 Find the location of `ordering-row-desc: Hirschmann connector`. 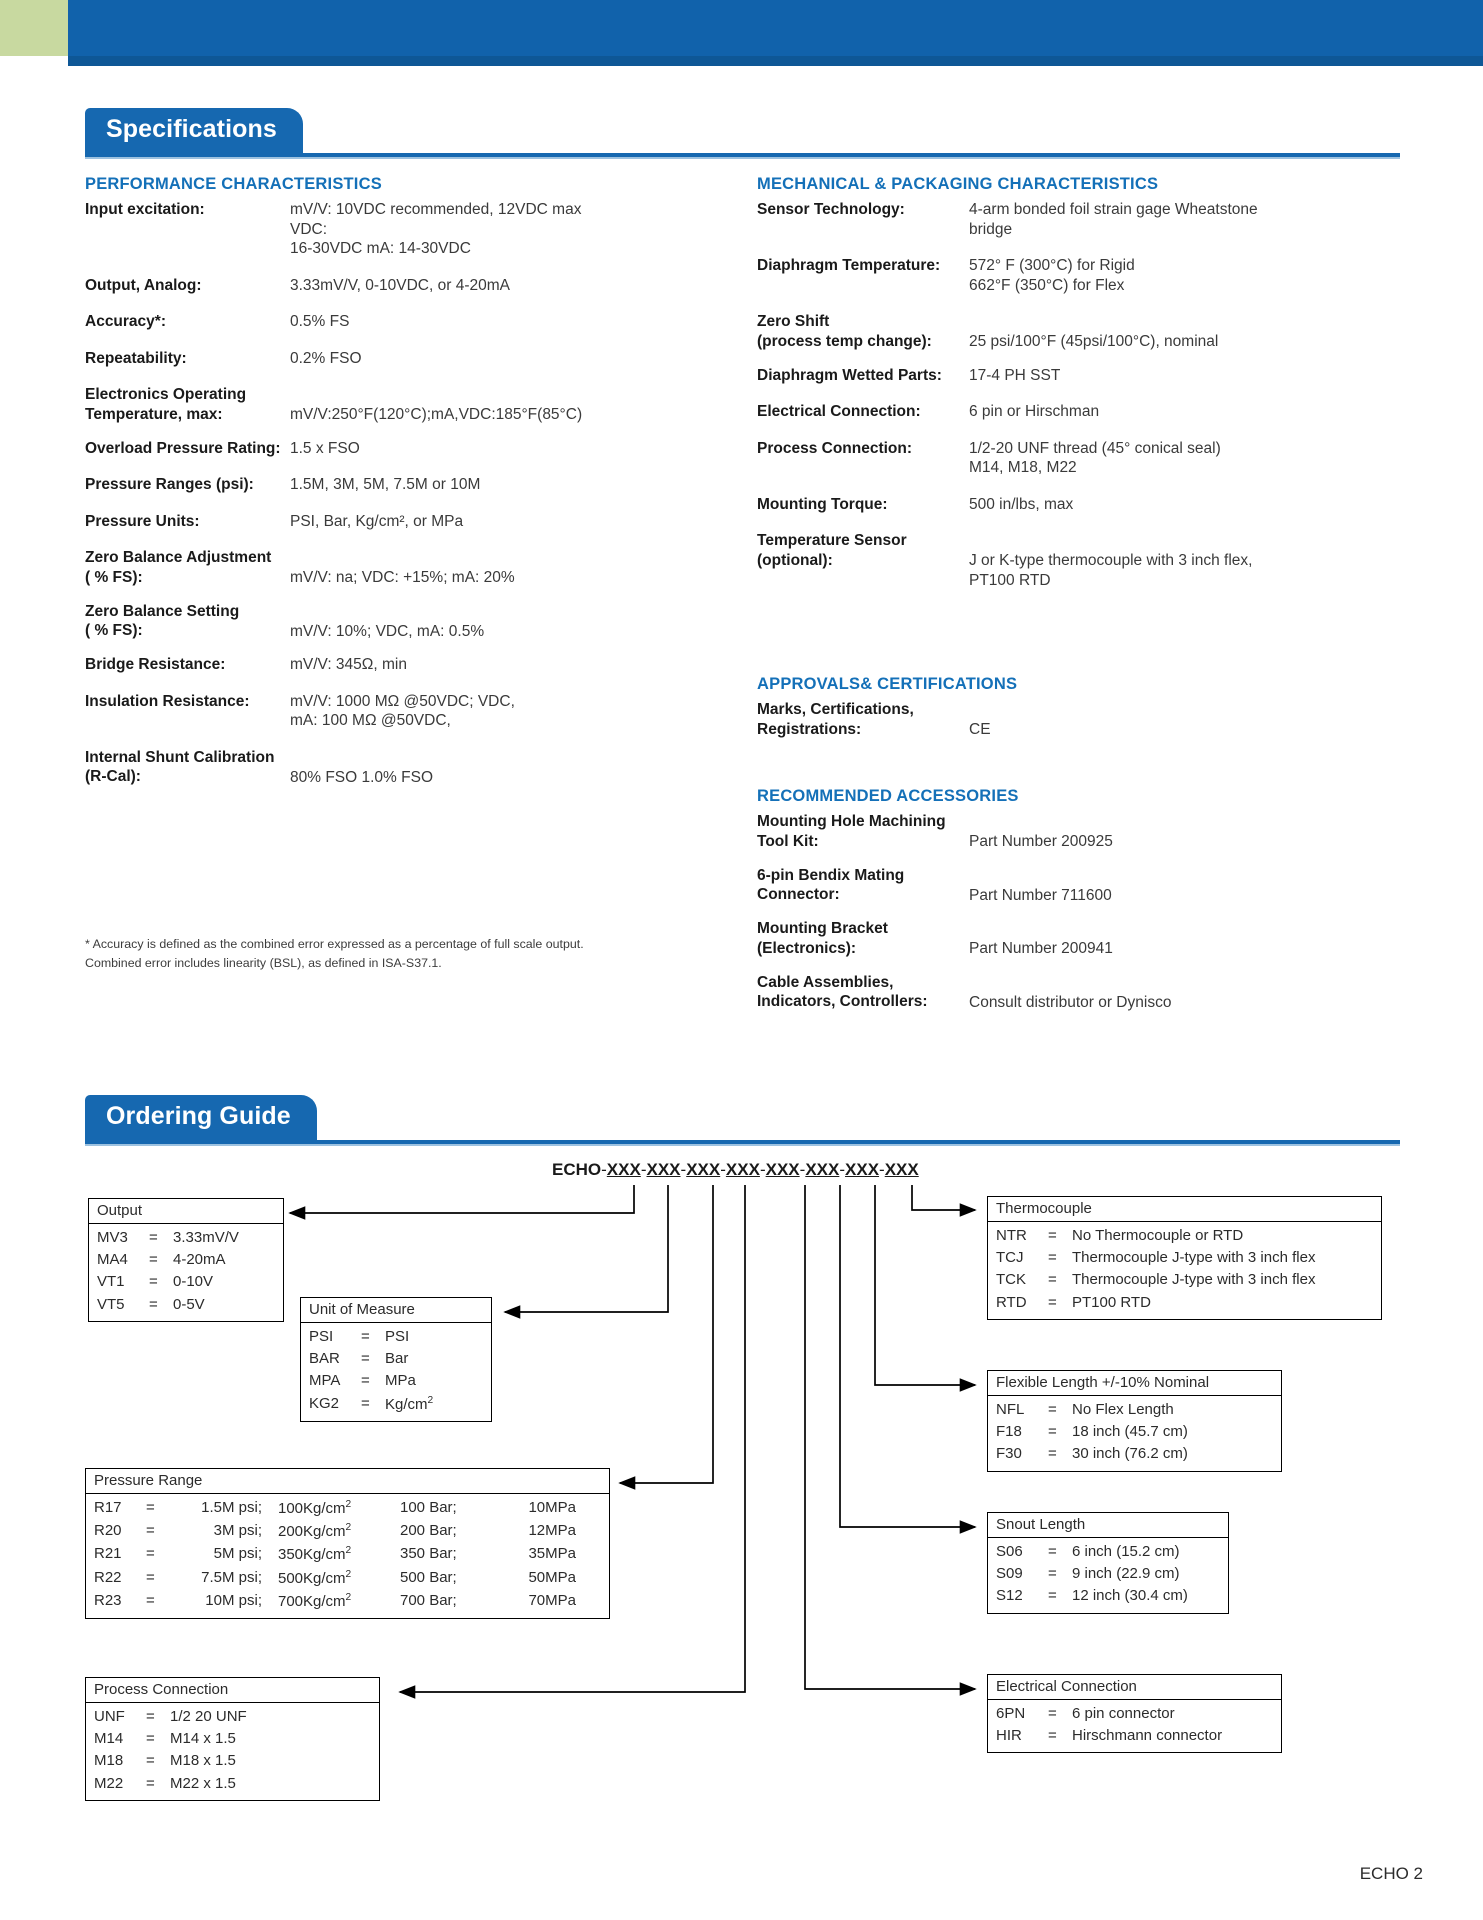

ordering-row-desc: Hirschmann connector is located at coordinates (1147, 1736).